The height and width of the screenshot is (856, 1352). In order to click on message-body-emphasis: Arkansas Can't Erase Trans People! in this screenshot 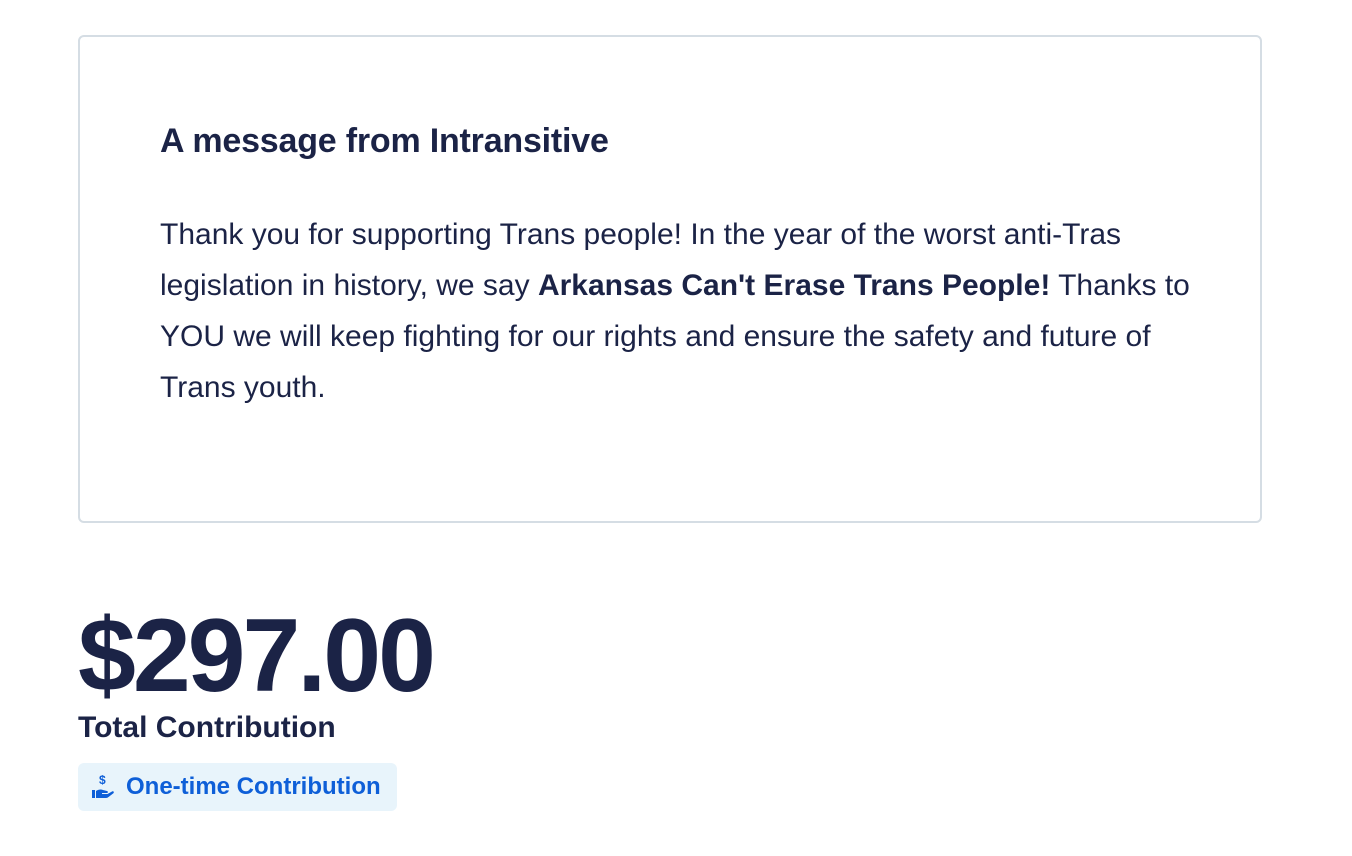, I will do `click(794, 285)`.